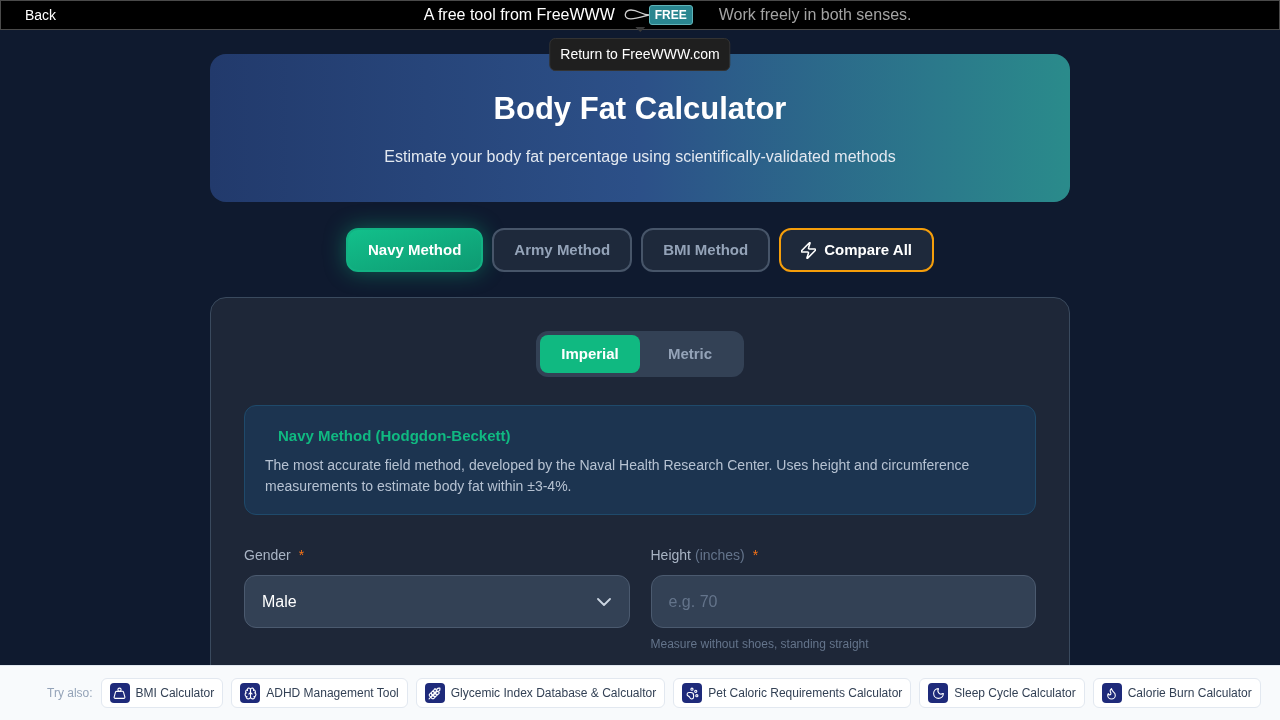 The height and width of the screenshot is (720, 1280). I want to click on string-loop-icon, so click(635, 15).